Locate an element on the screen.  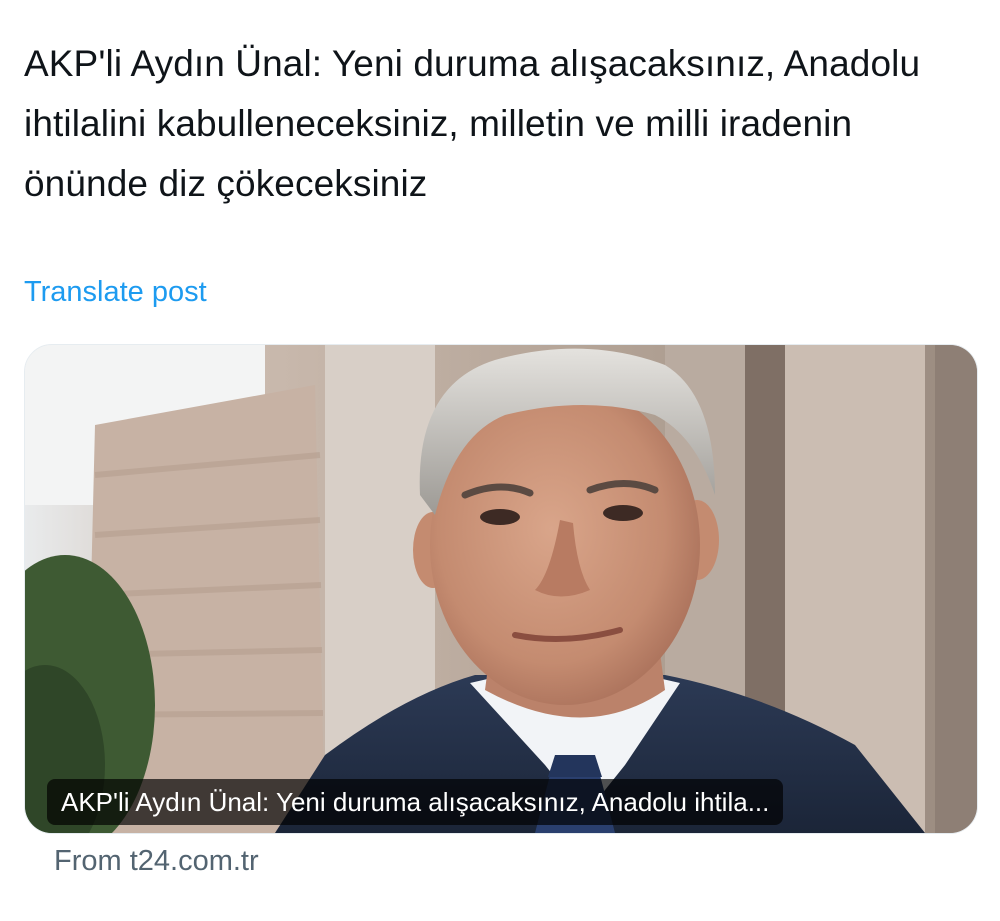
link-source: From t24.com.tr is located at coordinates (156, 861).